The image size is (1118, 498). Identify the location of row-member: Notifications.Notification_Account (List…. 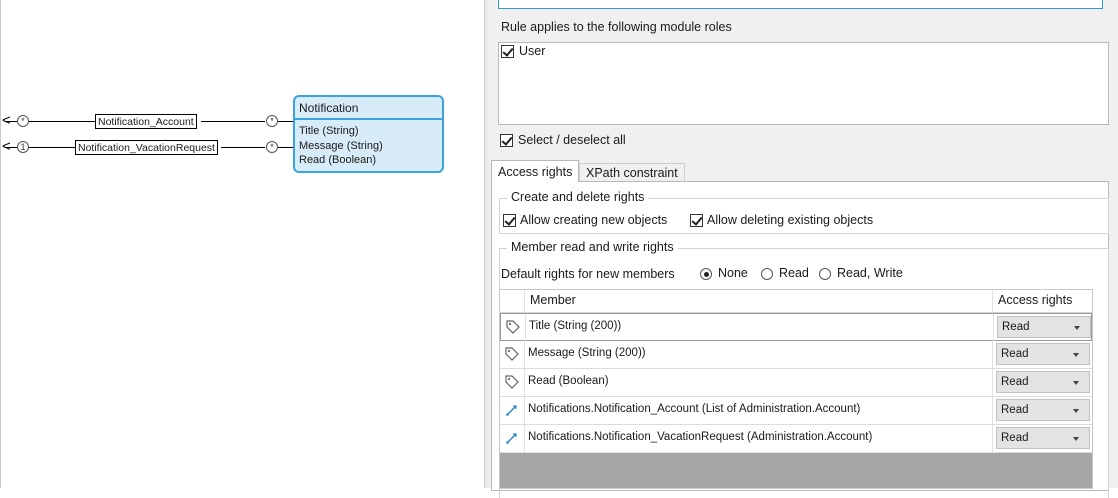
(694, 409).